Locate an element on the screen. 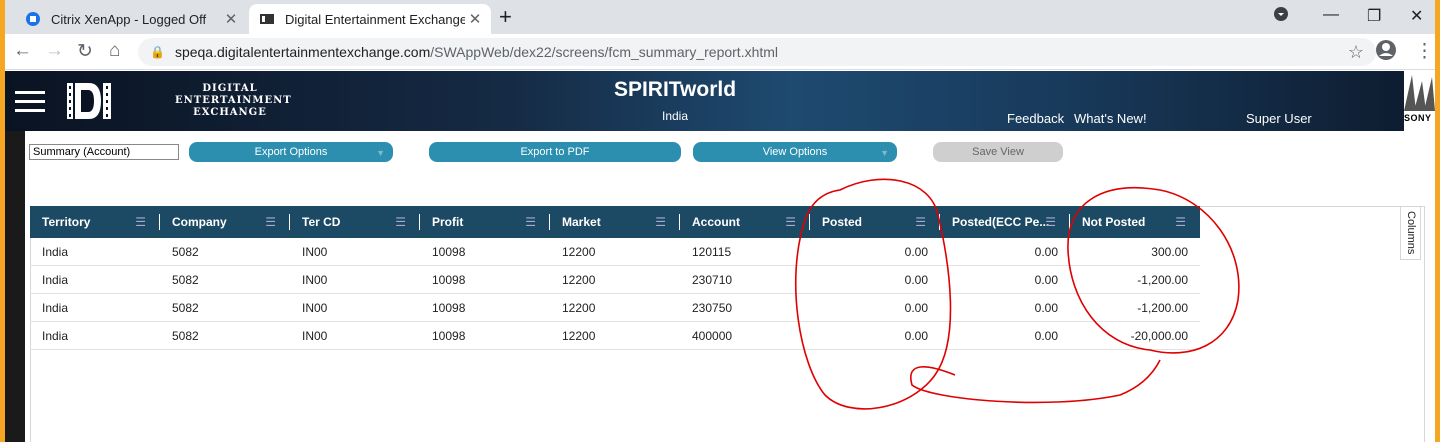 The image size is (1440, 442). reload-icon: ↻ is located at coordinates (85, 51).